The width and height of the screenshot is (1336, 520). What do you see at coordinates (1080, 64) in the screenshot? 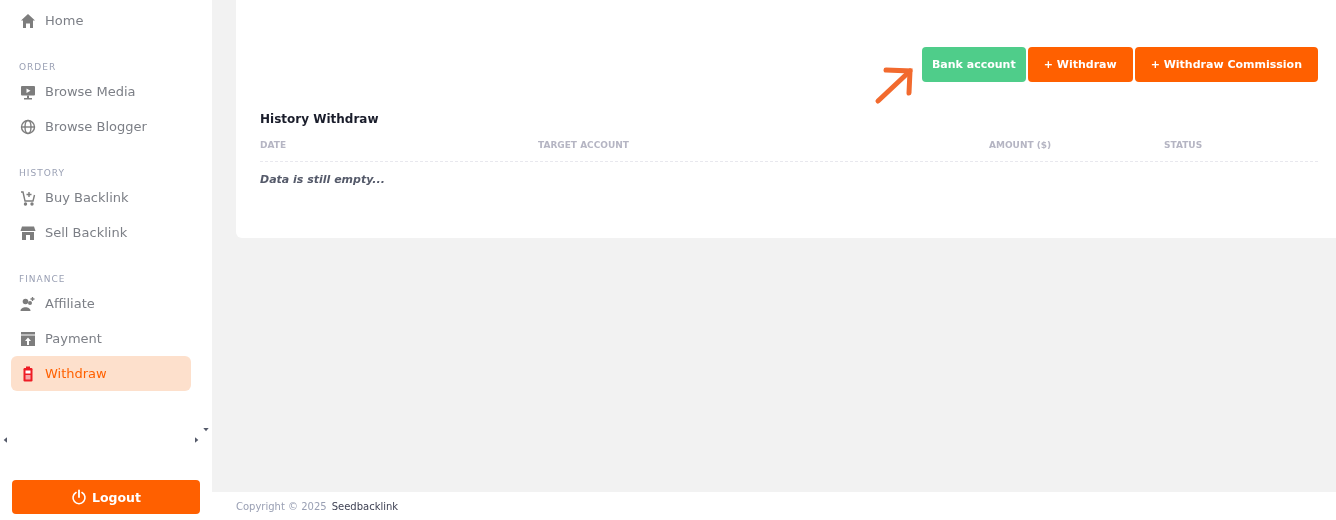
I see `action-button: + Withdraw` at bounding box center [1080, 64].